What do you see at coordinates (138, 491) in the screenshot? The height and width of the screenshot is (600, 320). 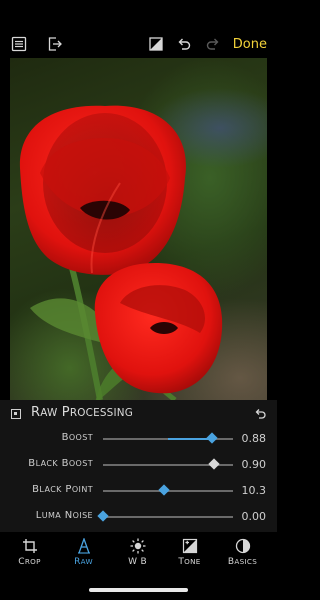 I see `slider-row: BLACK POINT 10.3` at bounding box center [138, 491].